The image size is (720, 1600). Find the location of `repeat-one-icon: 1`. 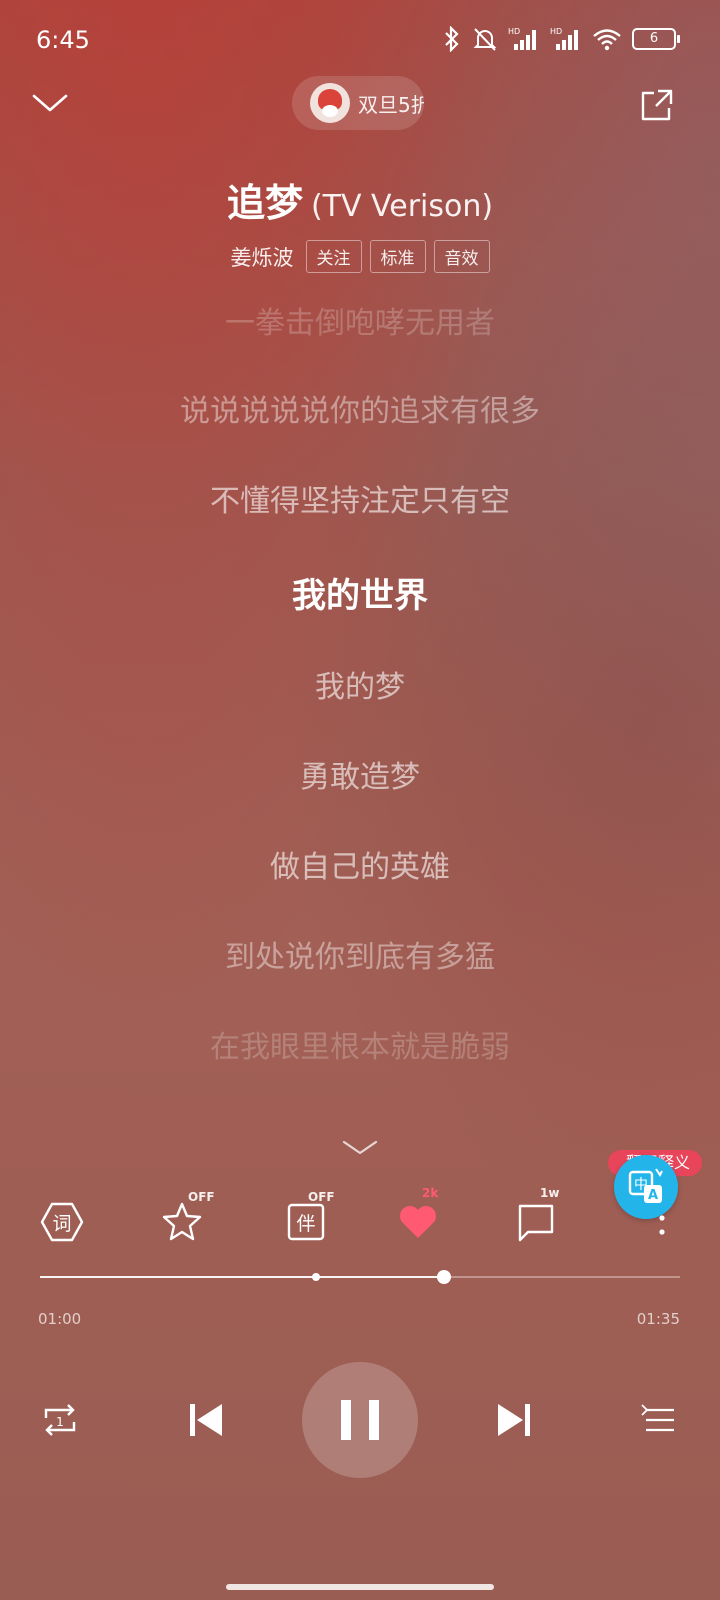

repeat-one-icon: 1 is located at coordinates (60, 1420).